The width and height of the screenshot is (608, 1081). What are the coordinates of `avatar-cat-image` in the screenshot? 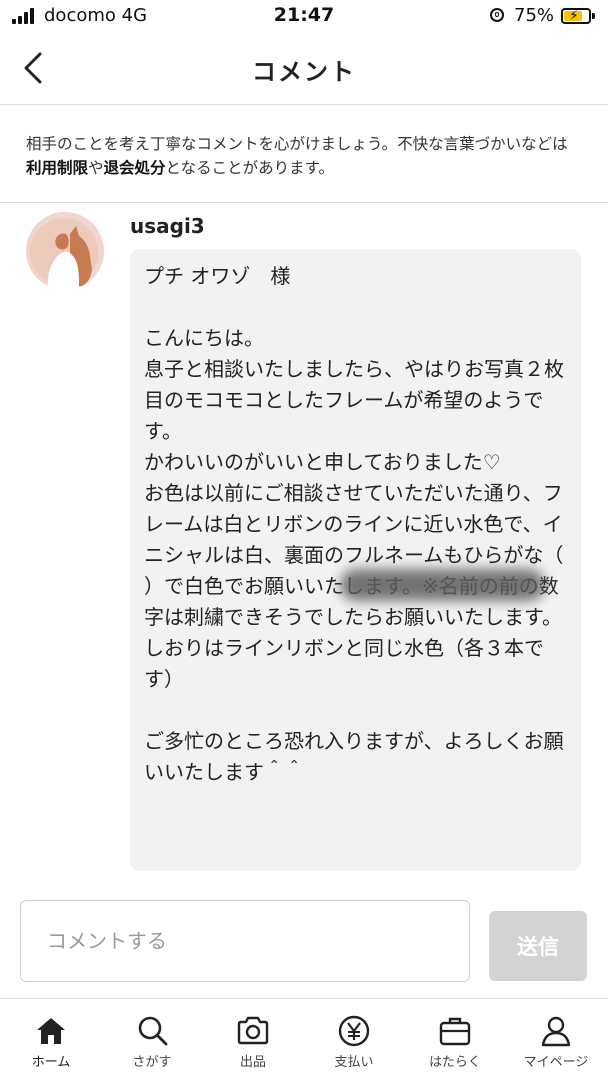 It's located at (65, 251).